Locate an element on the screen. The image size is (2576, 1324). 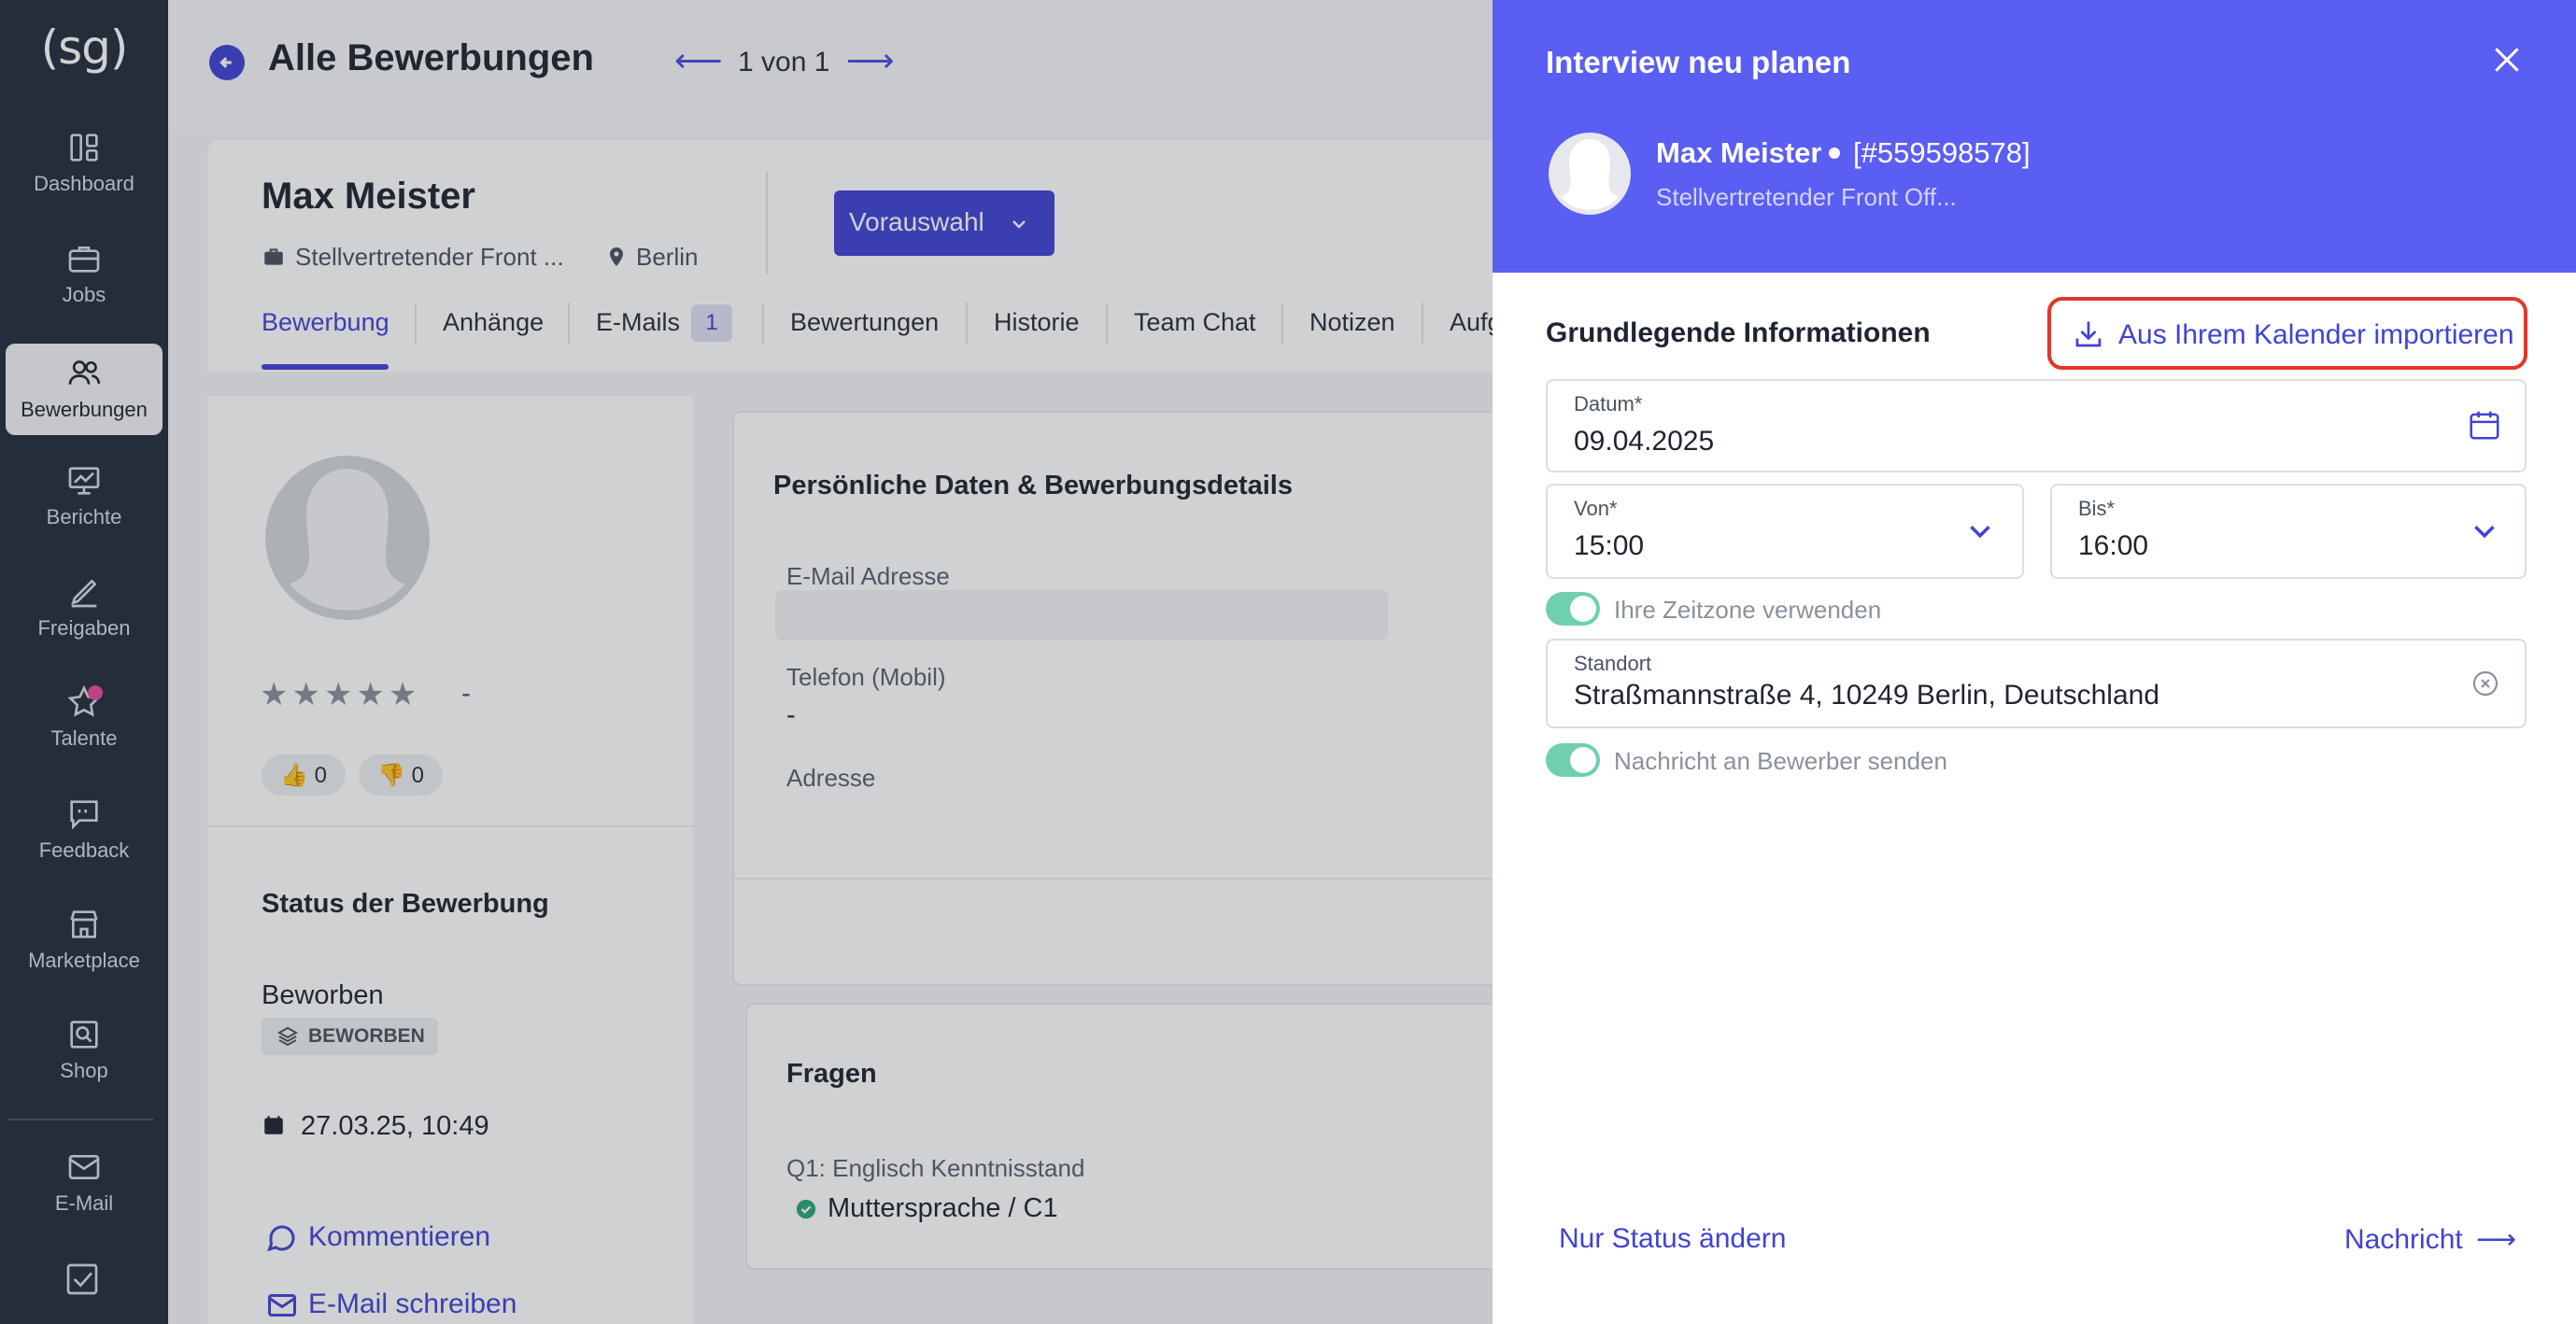
location-field-label: Standort is located at coordinates (1613, 664).